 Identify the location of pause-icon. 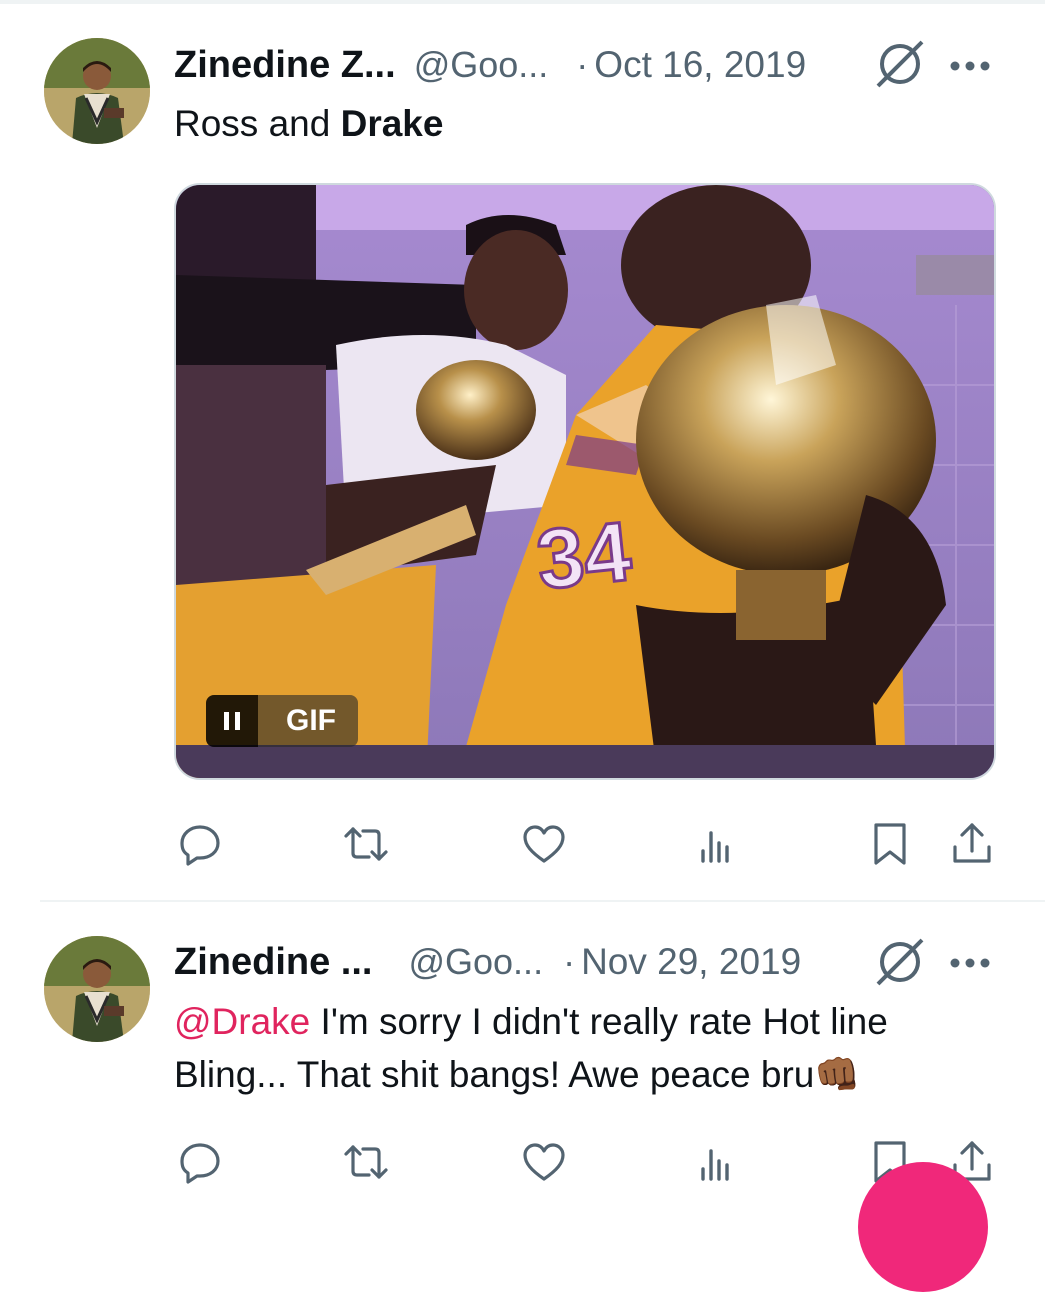
(232, 721).